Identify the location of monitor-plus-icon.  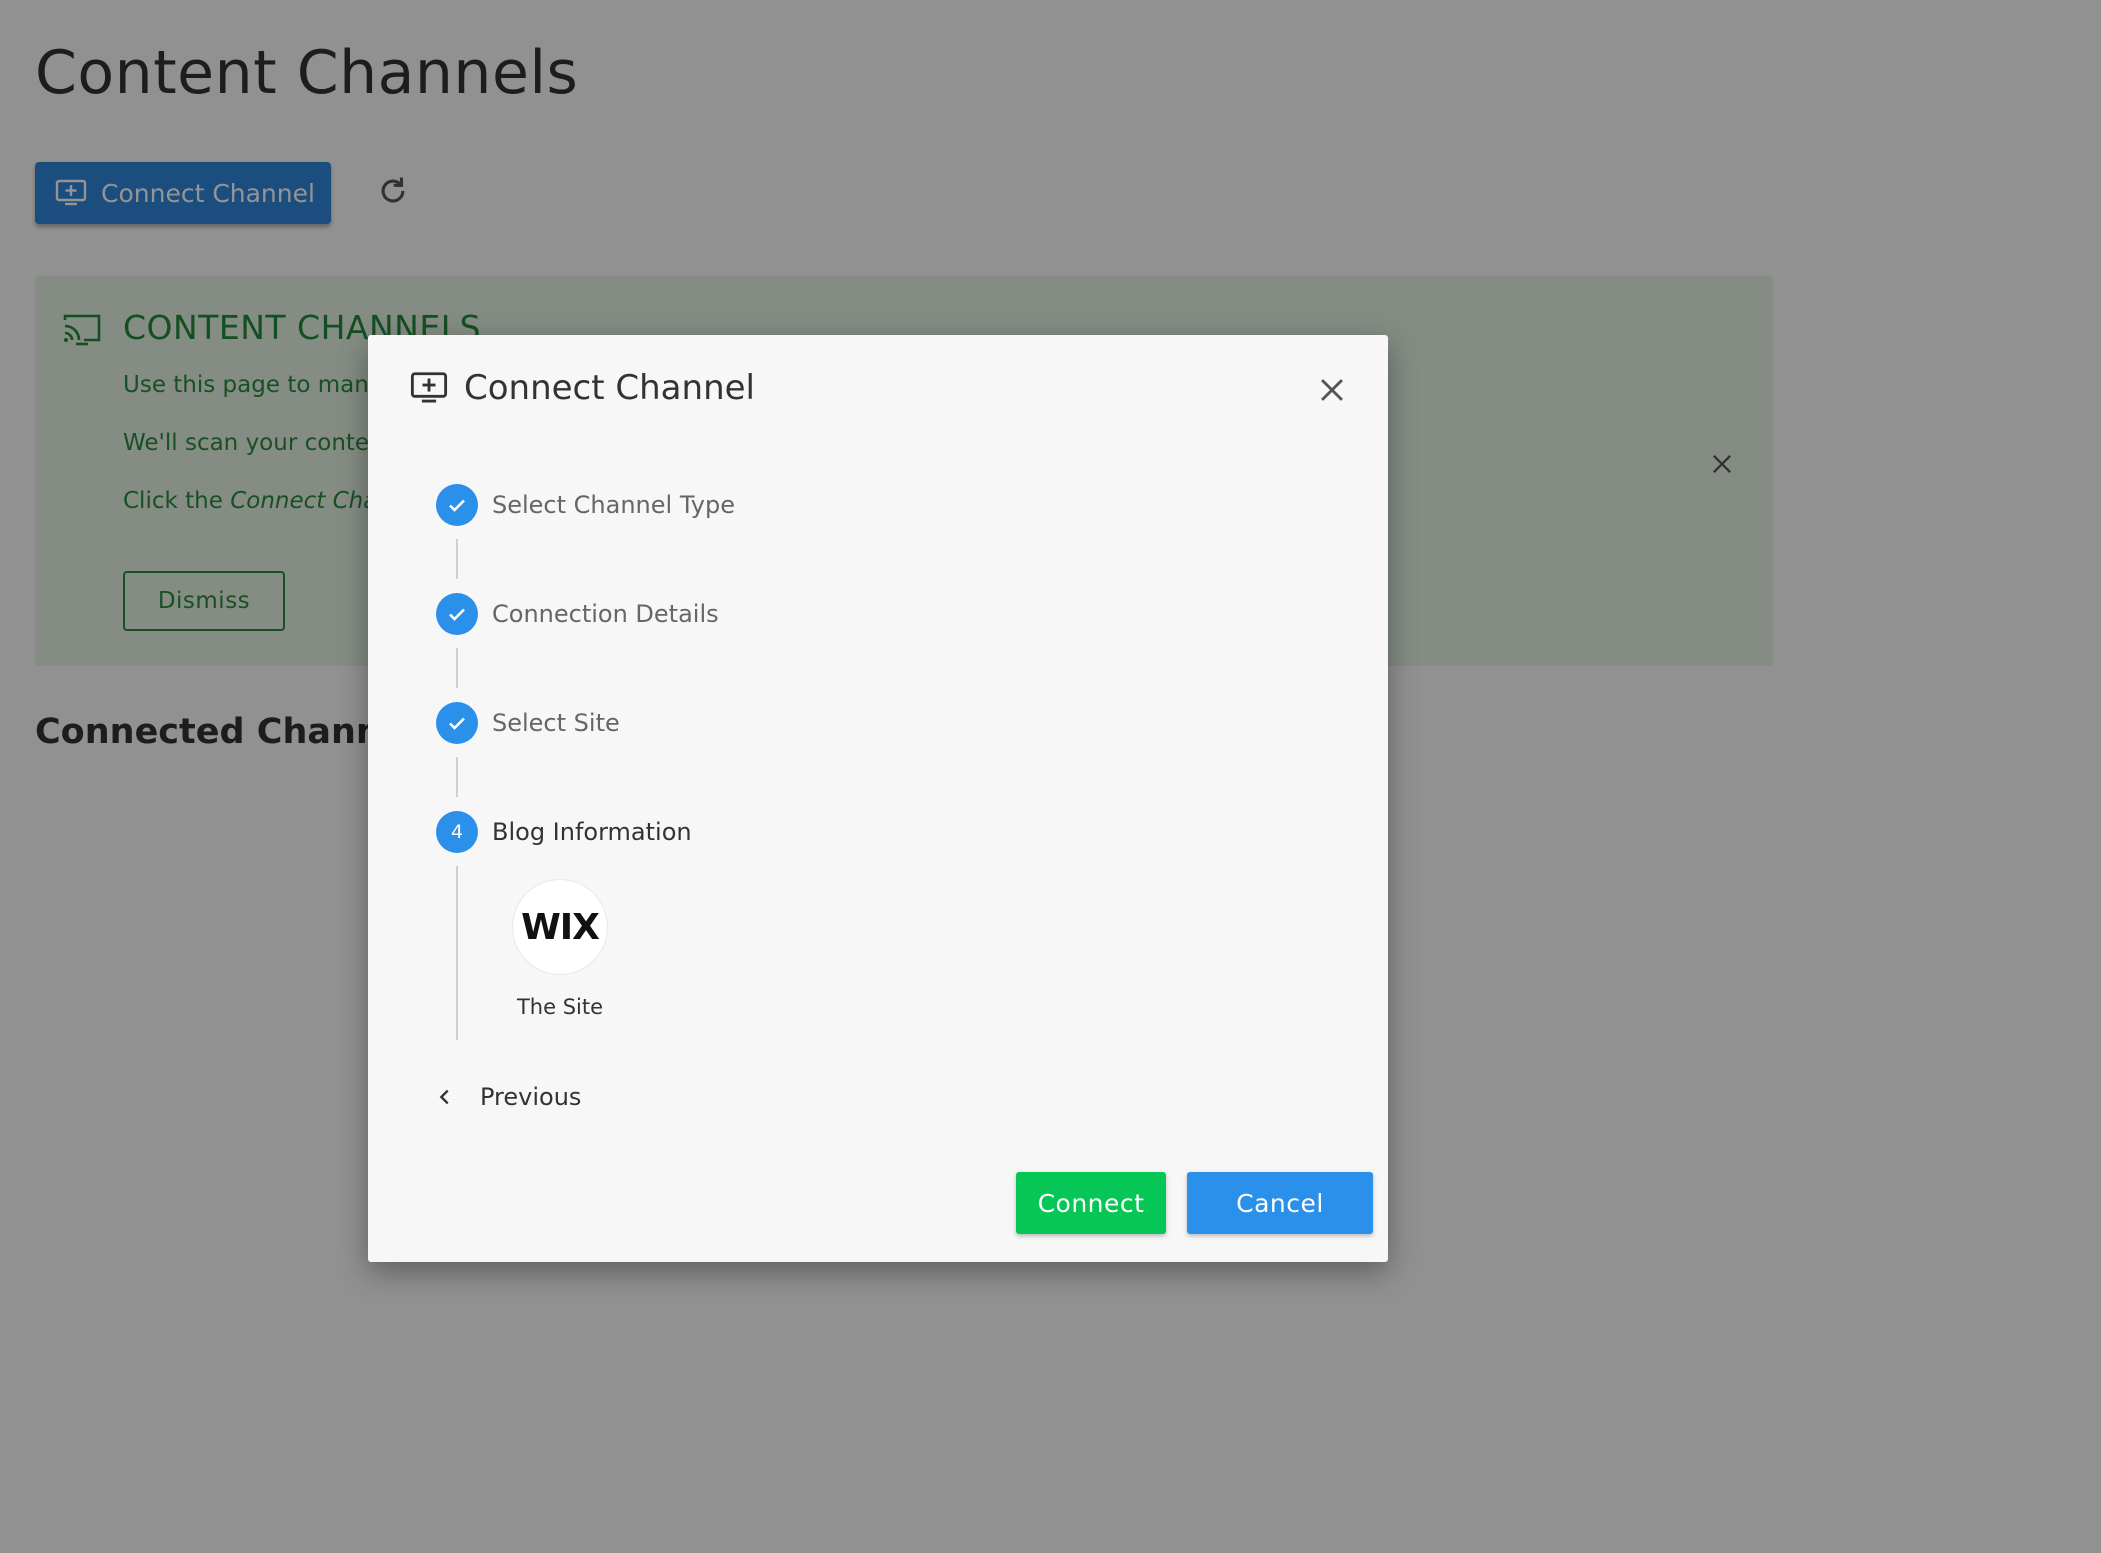
(429, 388).